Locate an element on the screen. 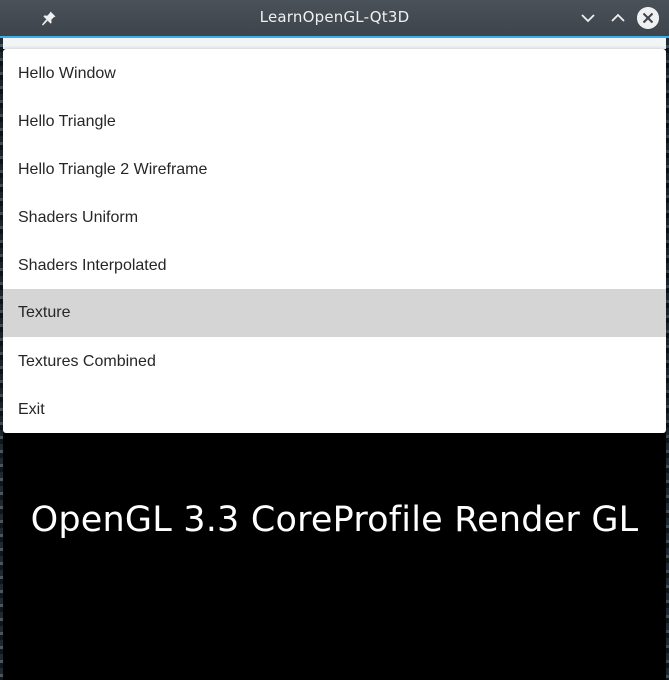 The image size is (669, 680). title-bar: LearnOpenGL-Qt3D is located at coordinates (334, 18).